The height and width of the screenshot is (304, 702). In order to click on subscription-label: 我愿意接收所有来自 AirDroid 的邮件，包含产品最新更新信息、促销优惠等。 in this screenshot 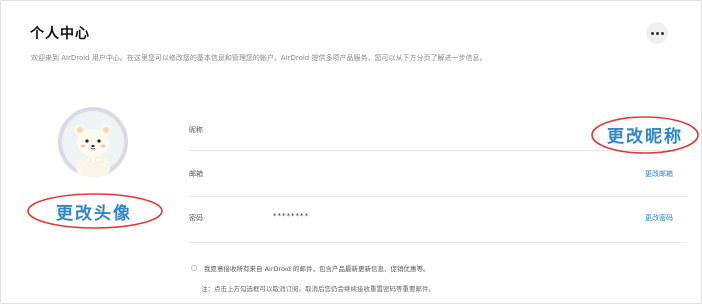, I will do `click(317, 269)`.